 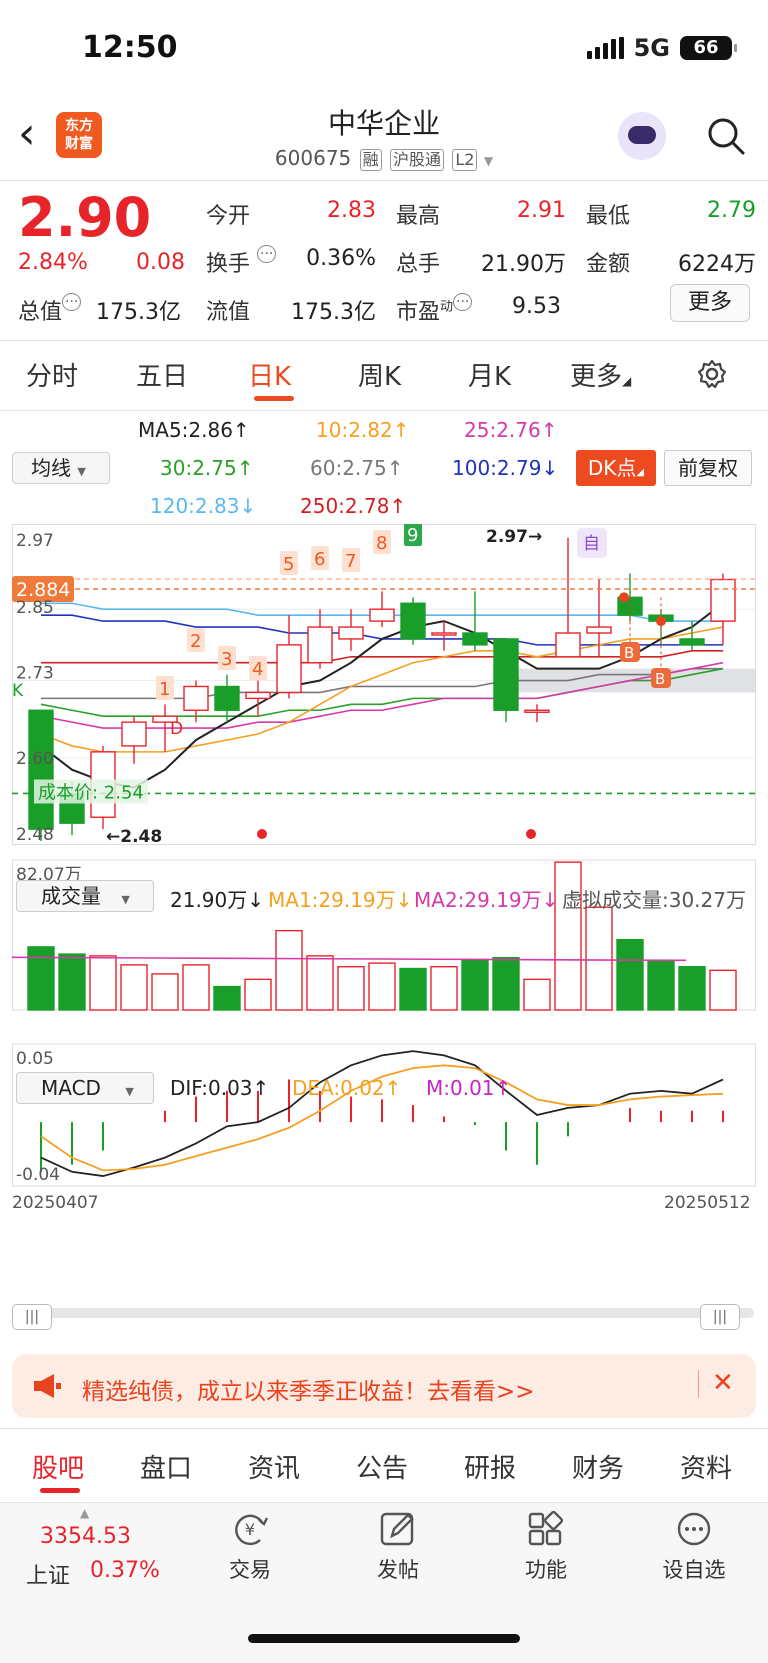 I want to click on macd-select: MACD ▼, so click(x=85, y=1088).